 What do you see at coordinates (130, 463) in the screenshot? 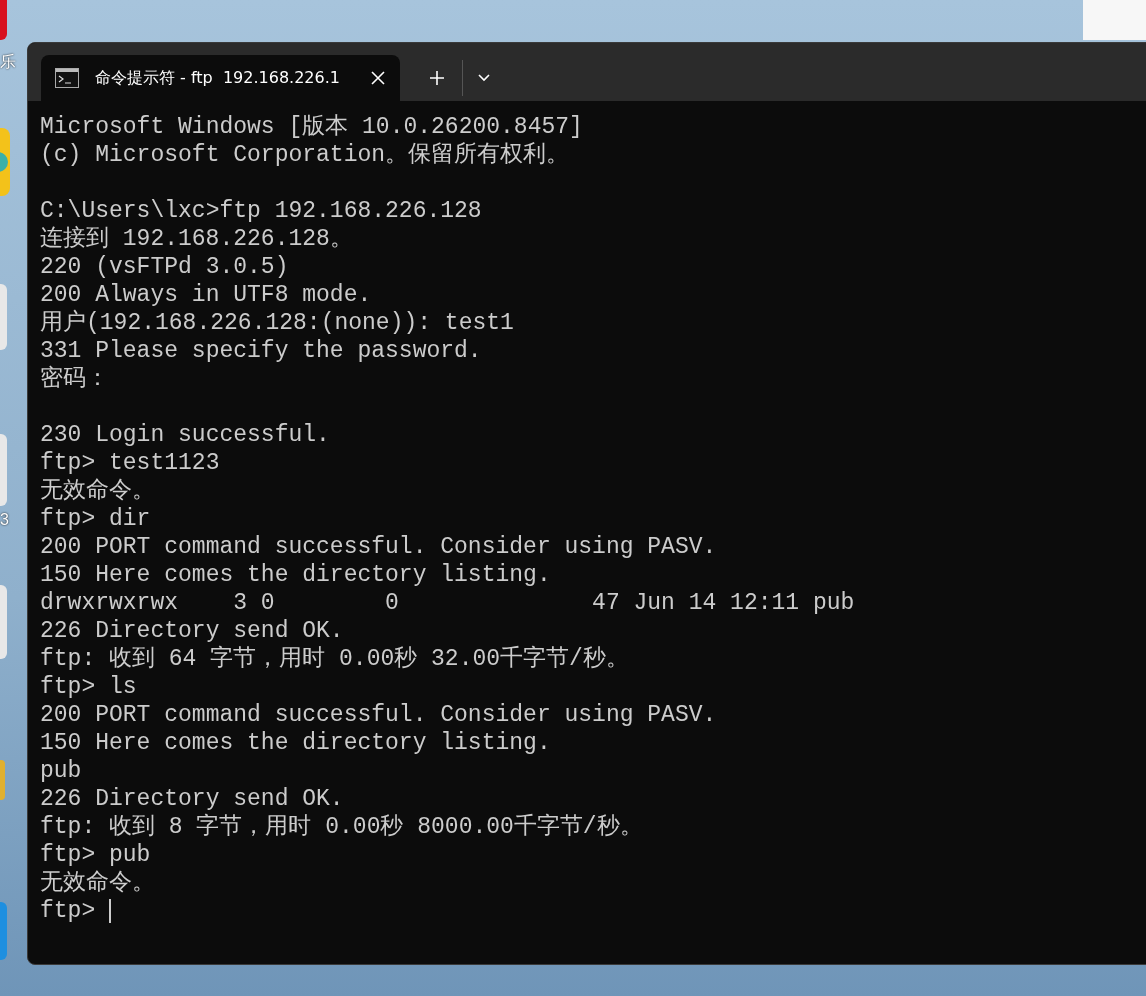
I see `terminal-line: ftp> test1123` at bounding box center [130, 463].